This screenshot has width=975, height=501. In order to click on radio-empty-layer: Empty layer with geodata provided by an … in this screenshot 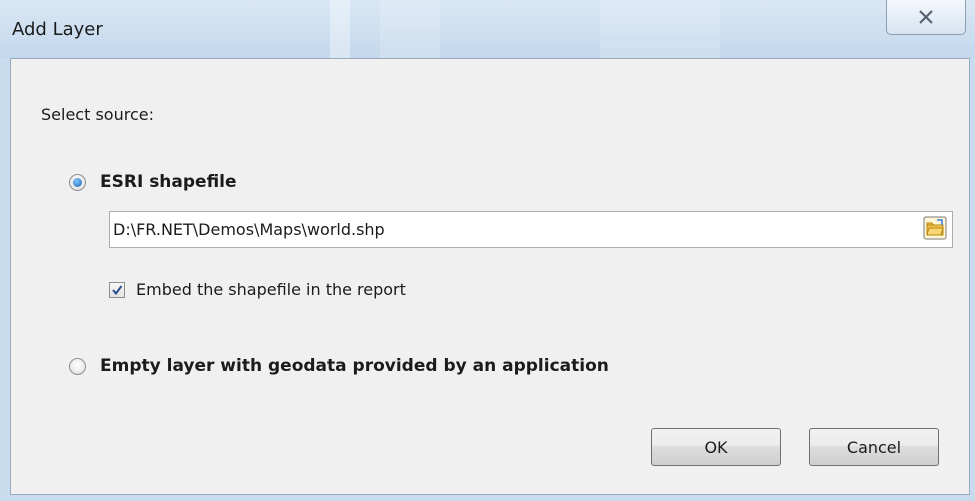, I will do `click(339, 366)`.